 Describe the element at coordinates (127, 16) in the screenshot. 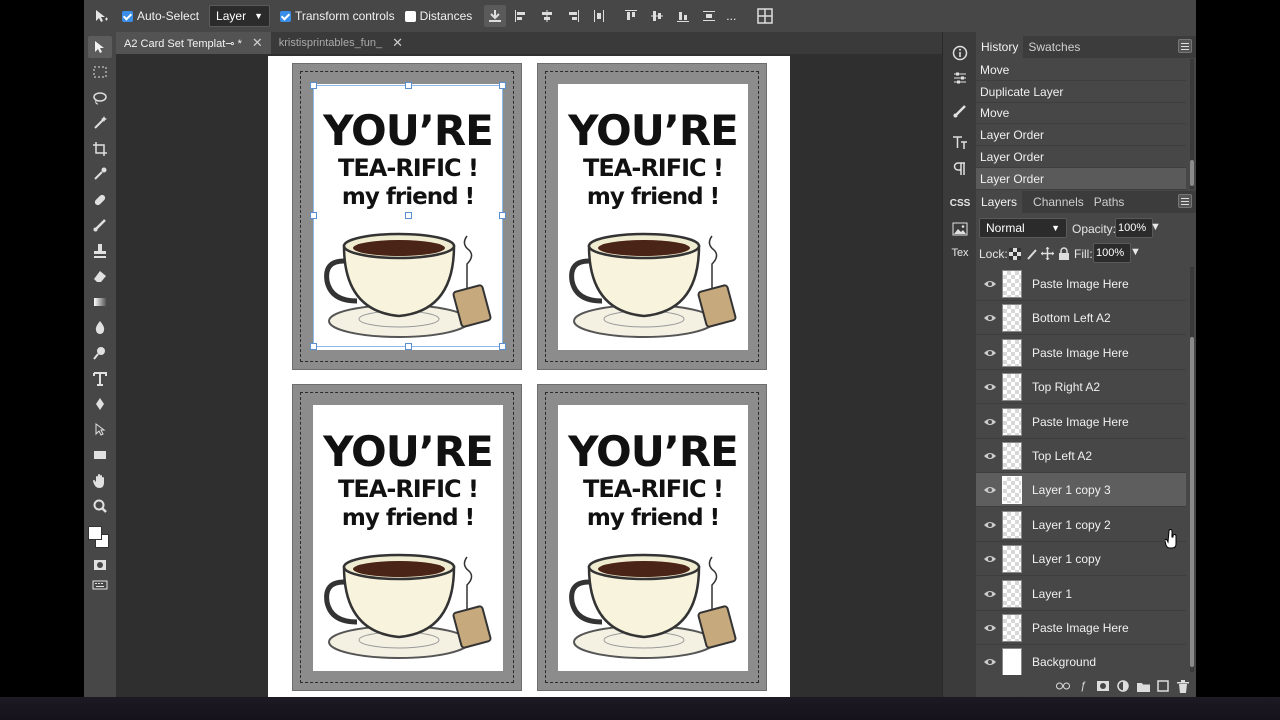

I see `auto-select-check-icon` at that location.